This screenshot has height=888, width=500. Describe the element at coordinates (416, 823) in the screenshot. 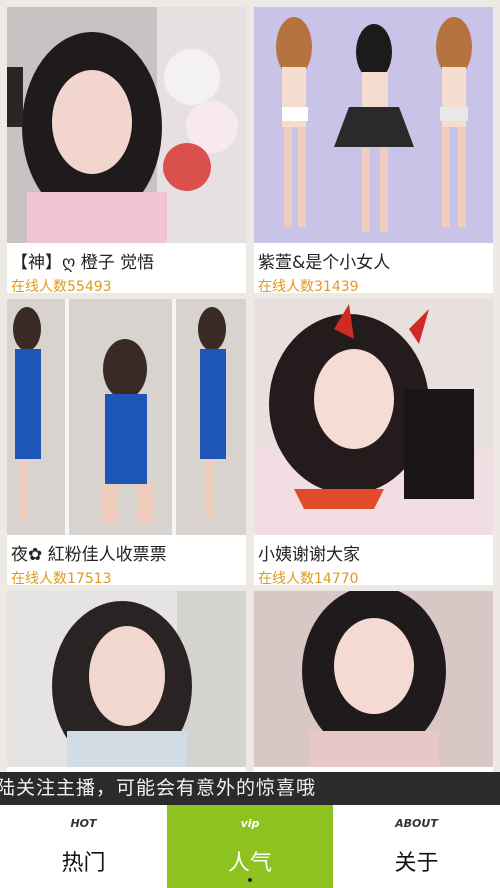

I see `tab-about-en-label: ABOUT` at that location.